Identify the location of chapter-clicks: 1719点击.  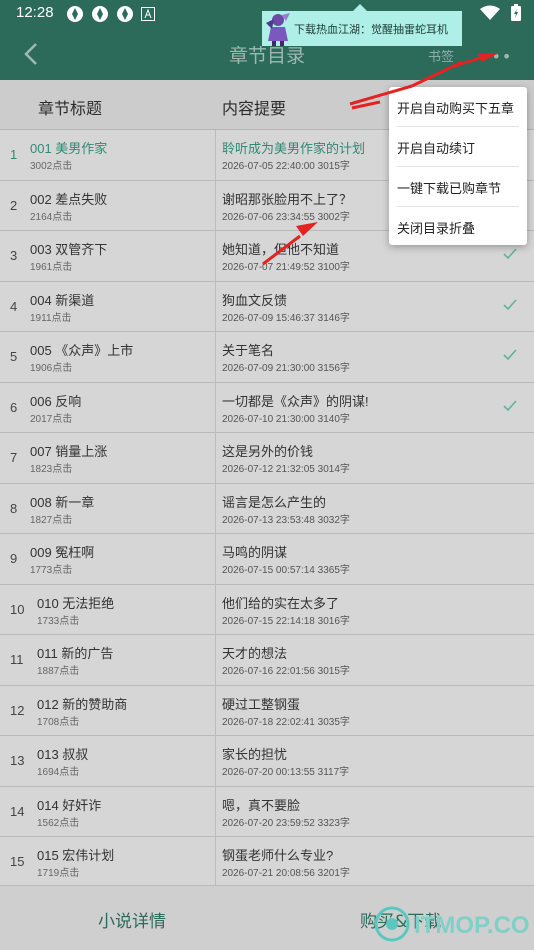
(58, 873).